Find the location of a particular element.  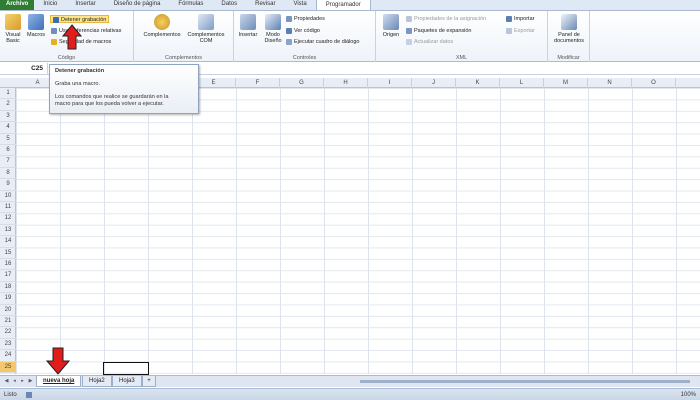

first-sheet-icon: ◀ is located at coordinates (6, 381).